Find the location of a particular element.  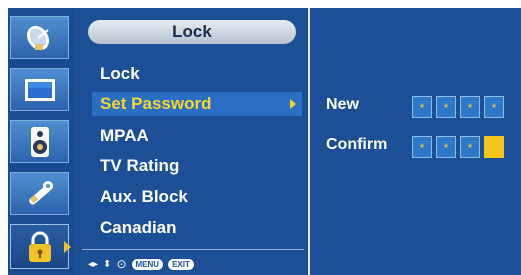

menu-item-set-password: Set Password is located at coordinates (197, 104).